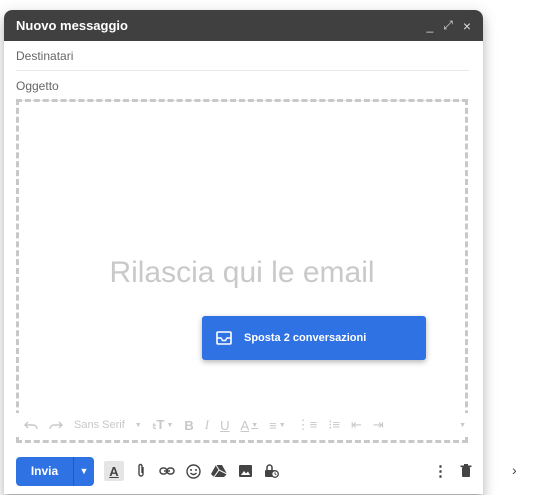 This screenshot has height=495, width=540. I want to click on send-button: Invia, so click(44, 471).